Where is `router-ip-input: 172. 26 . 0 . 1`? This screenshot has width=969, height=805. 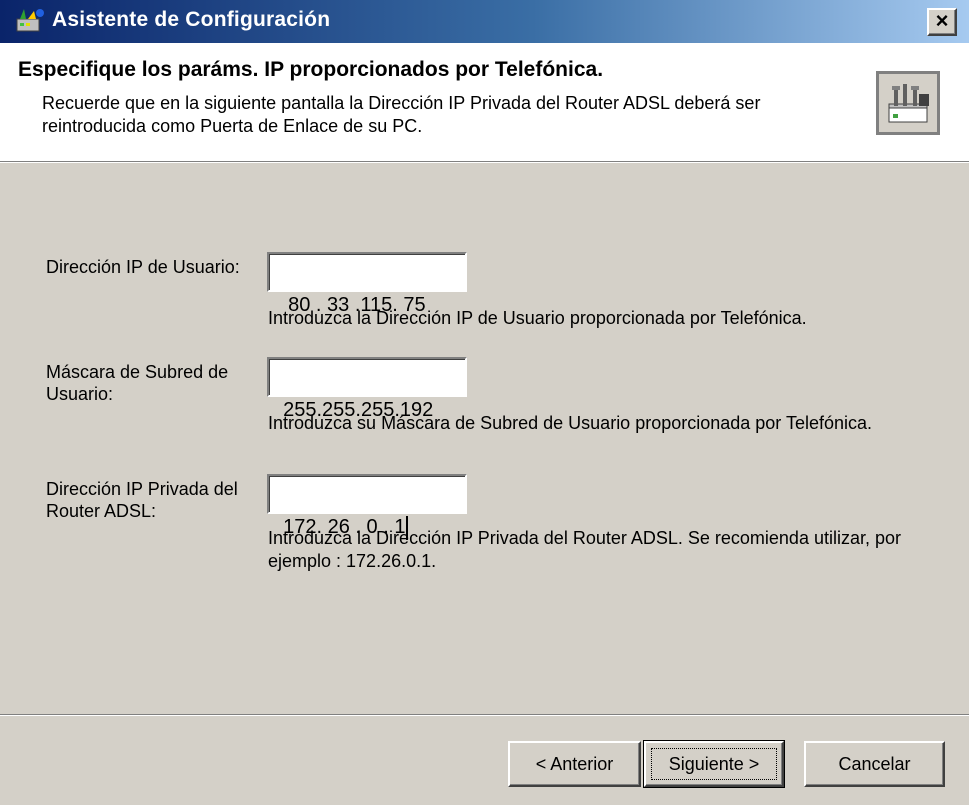 router-ip-input: 172. 26 . 0 . 1 is located at coordinates (367, 507).